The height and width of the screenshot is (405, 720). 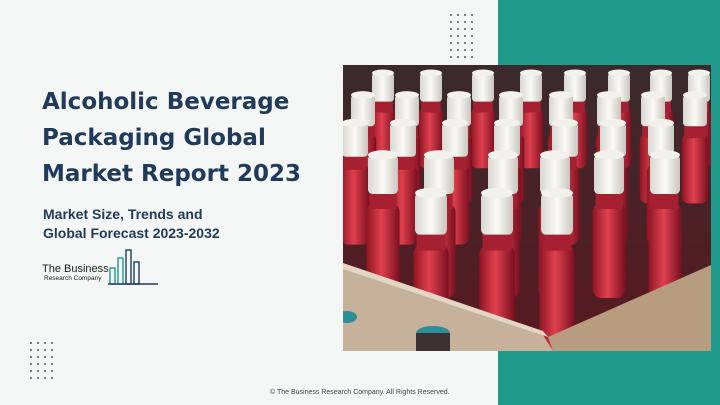 I want to click on company-logo: The Business Research Company, so click(x=102, y=268).